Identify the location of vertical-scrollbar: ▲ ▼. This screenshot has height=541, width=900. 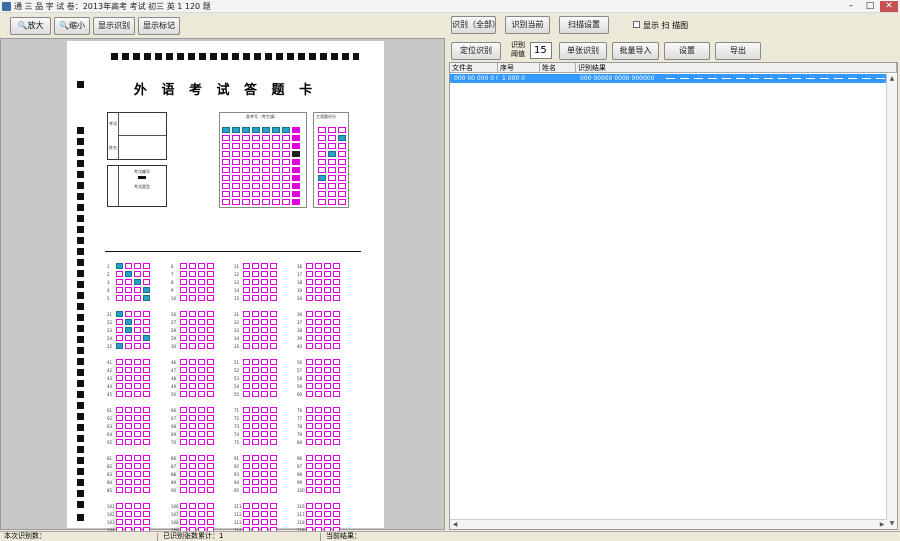
(891, 301).